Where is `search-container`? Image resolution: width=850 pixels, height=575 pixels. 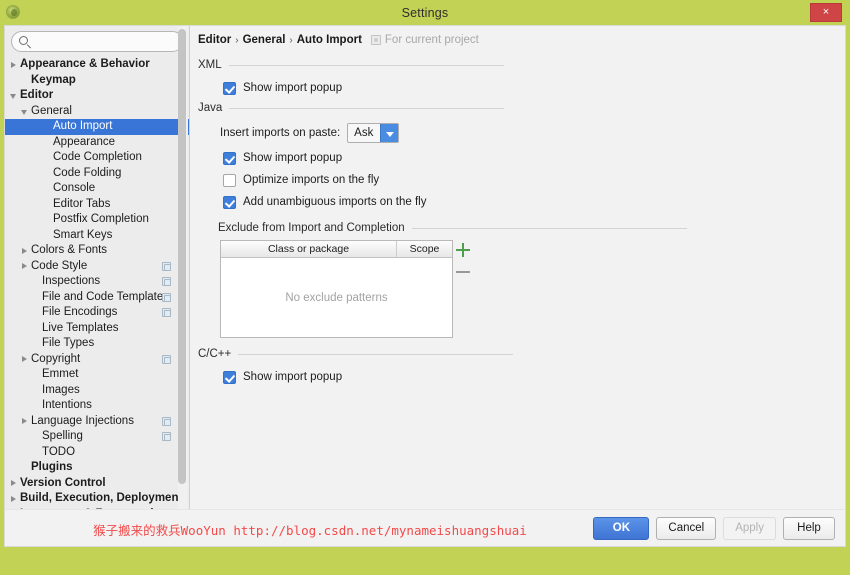 search-container is located at coordinates (97, 41).